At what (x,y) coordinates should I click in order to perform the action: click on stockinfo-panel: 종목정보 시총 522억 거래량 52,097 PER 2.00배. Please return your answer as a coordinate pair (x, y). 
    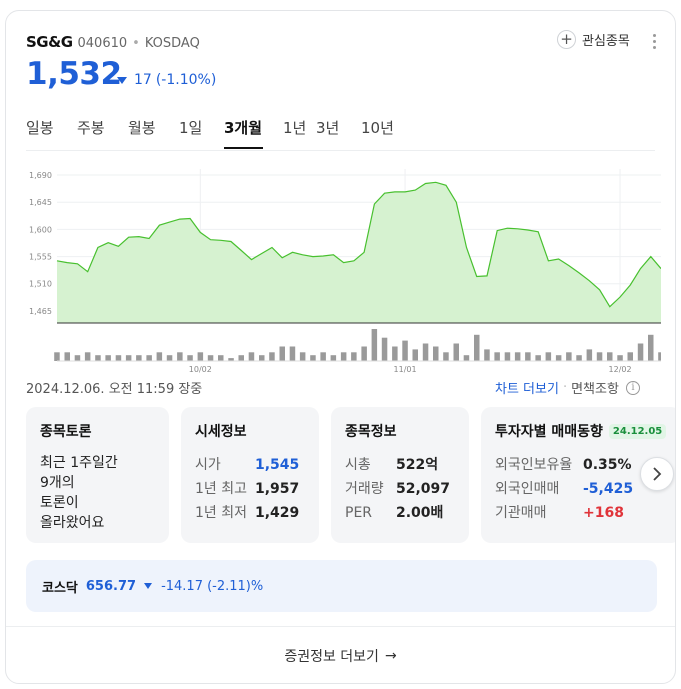
    Looking at the image, I should click on (400, 475).